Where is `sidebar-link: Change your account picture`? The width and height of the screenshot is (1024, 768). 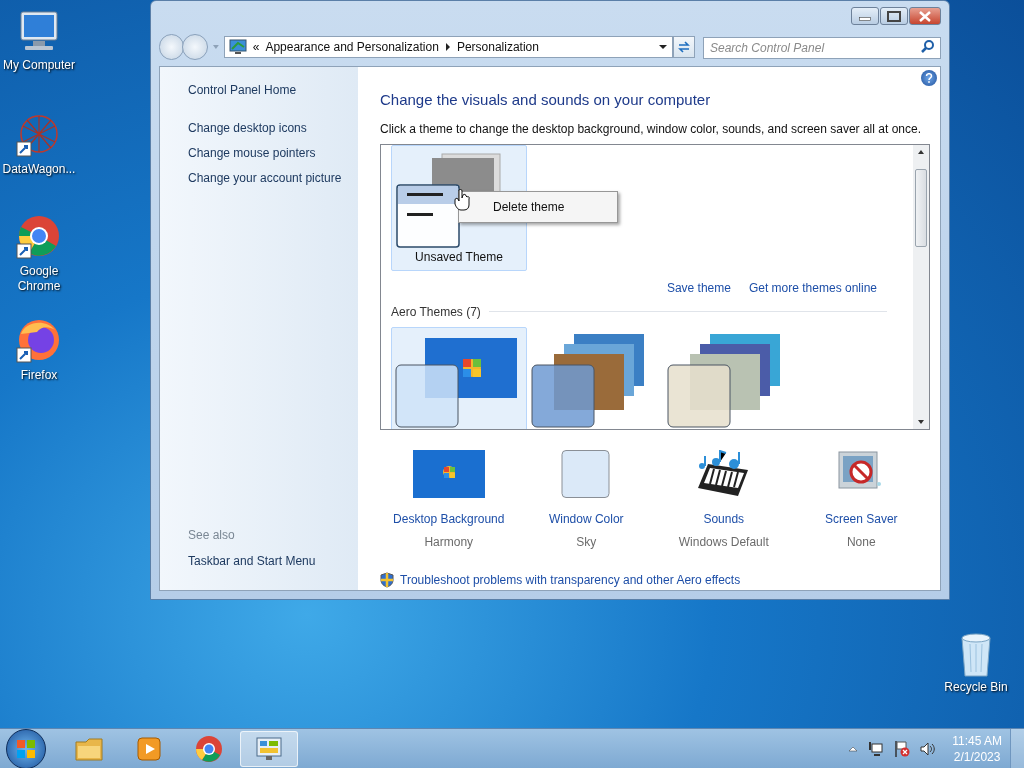 sidebar-link: Change your account picture is located at coordinates (265, 178).